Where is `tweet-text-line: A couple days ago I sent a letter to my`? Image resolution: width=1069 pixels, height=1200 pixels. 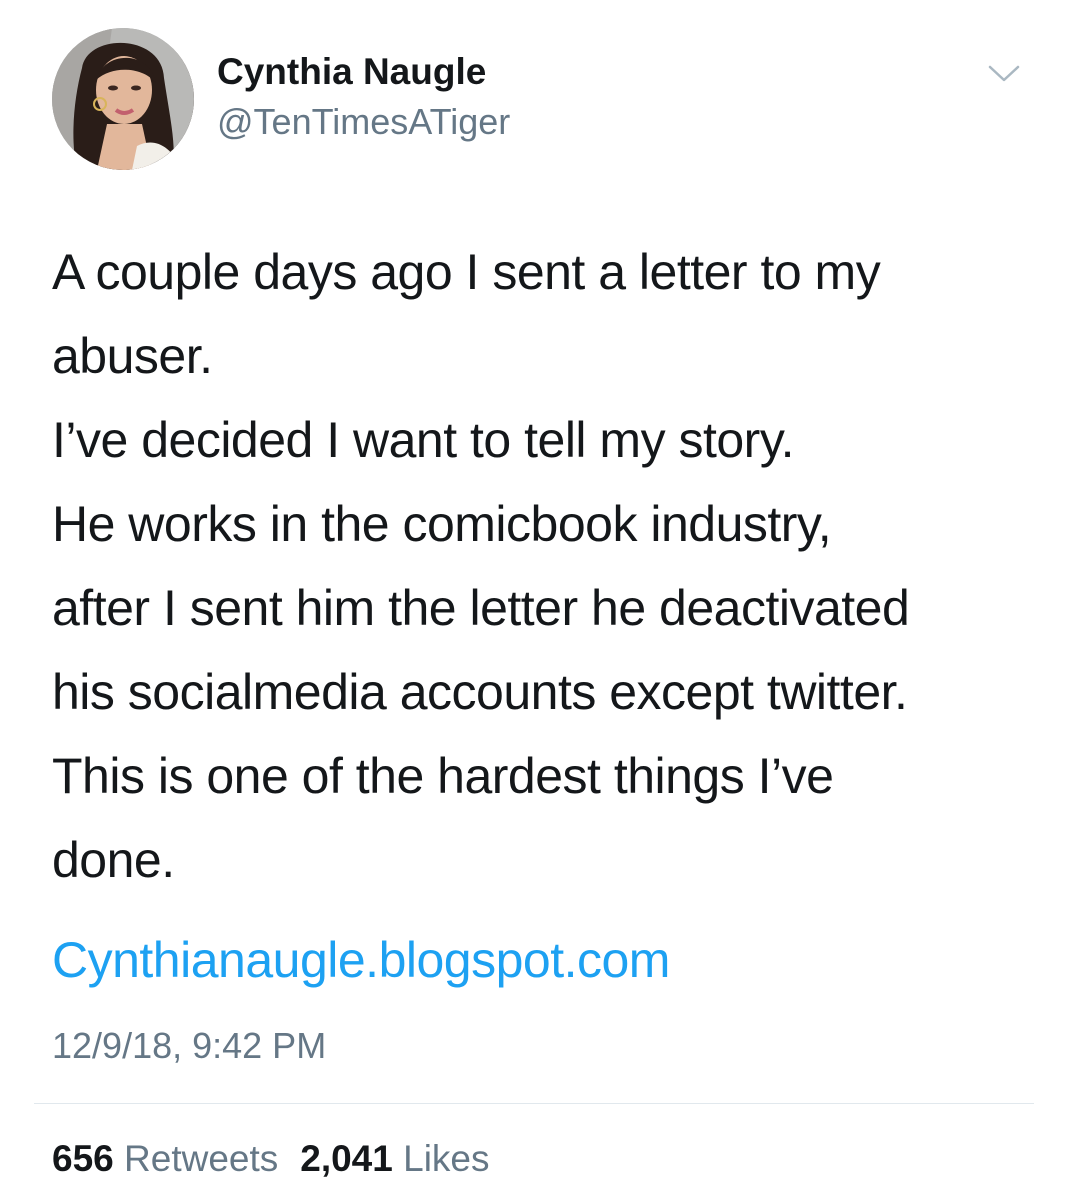
tweet-text-line: A couple days ago I sent a letter to my is located at coordinates (466, 272).